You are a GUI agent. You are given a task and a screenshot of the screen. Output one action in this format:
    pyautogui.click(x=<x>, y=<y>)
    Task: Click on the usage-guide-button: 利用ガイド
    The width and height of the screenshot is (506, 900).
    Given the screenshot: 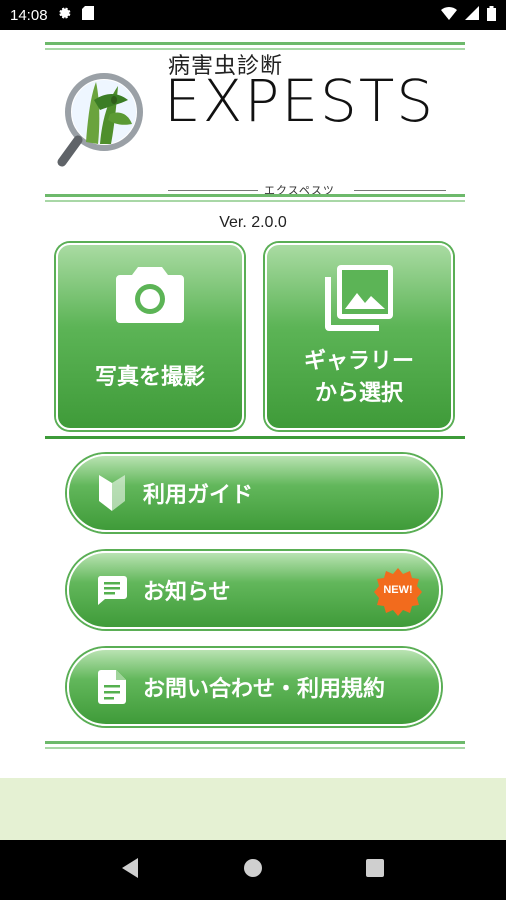 What is the action you would take?
    pyautogui.click(x=254, y=493)
    